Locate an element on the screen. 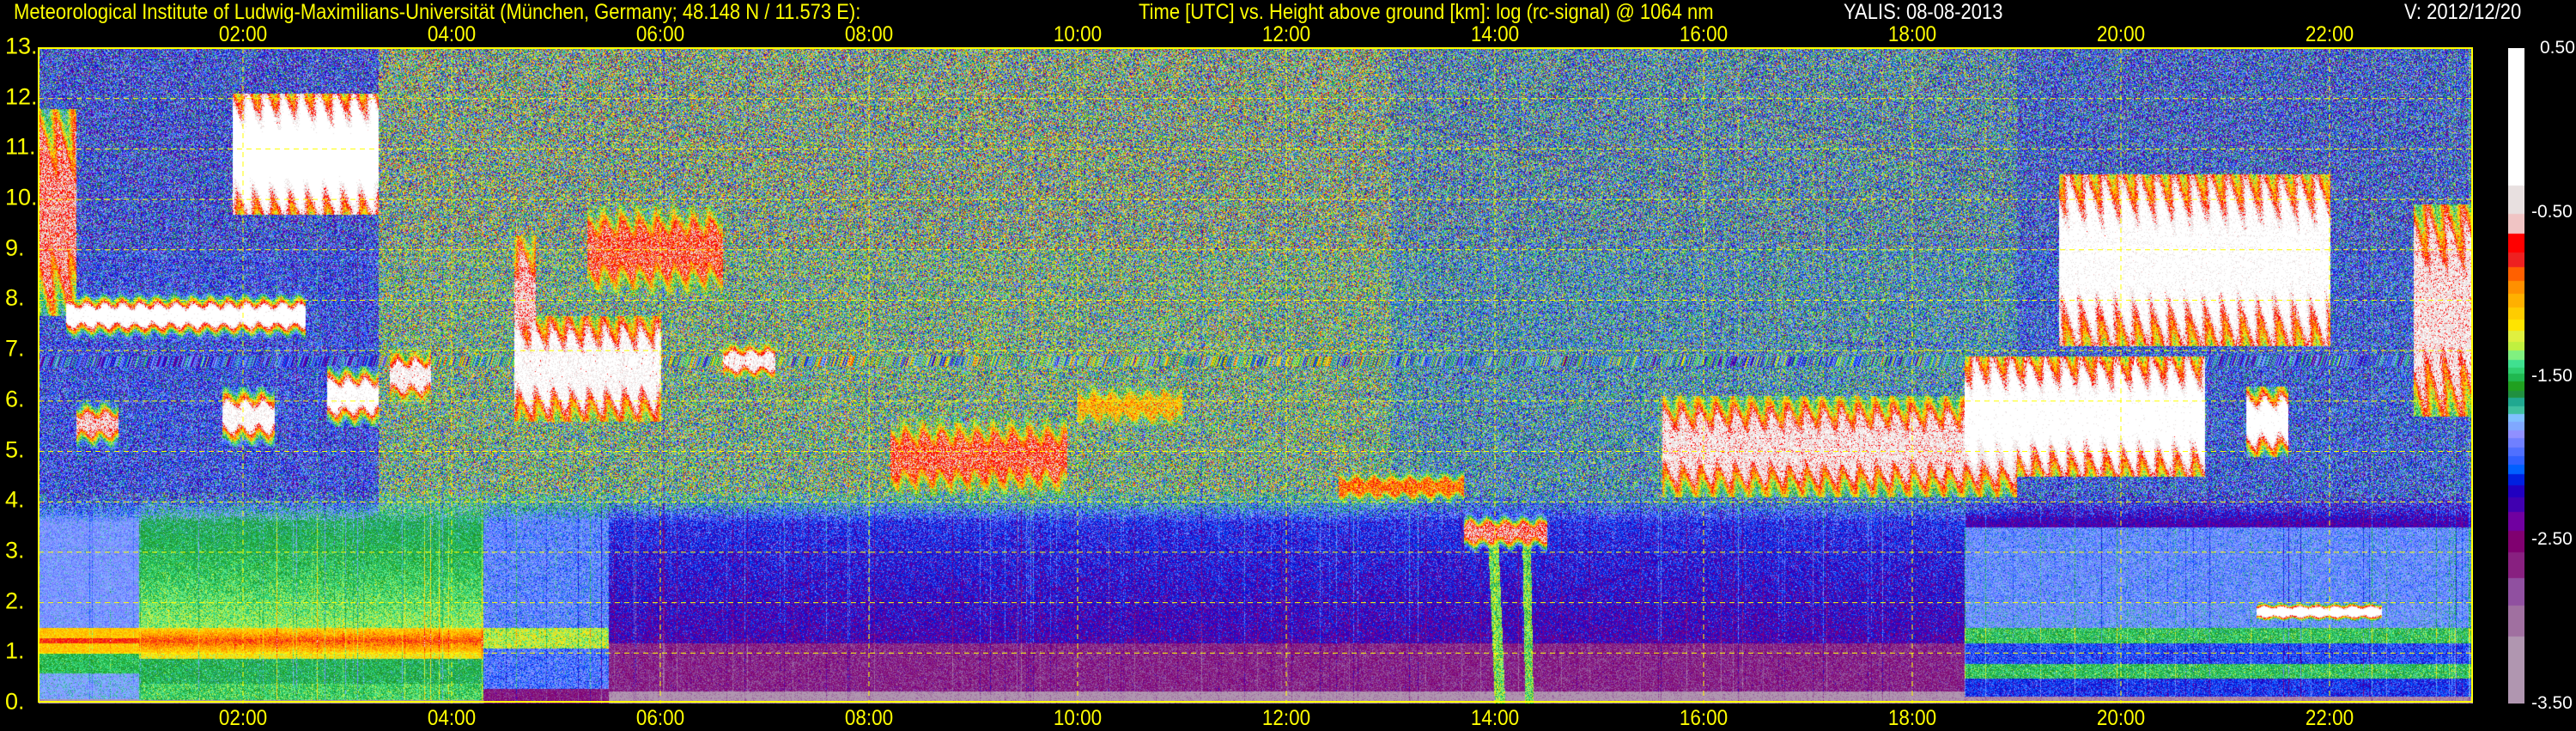 The width and height of the screenshot is (2576, 731). x-tick-label-bottom: 20:00 is located at coordinates (2121, 718).